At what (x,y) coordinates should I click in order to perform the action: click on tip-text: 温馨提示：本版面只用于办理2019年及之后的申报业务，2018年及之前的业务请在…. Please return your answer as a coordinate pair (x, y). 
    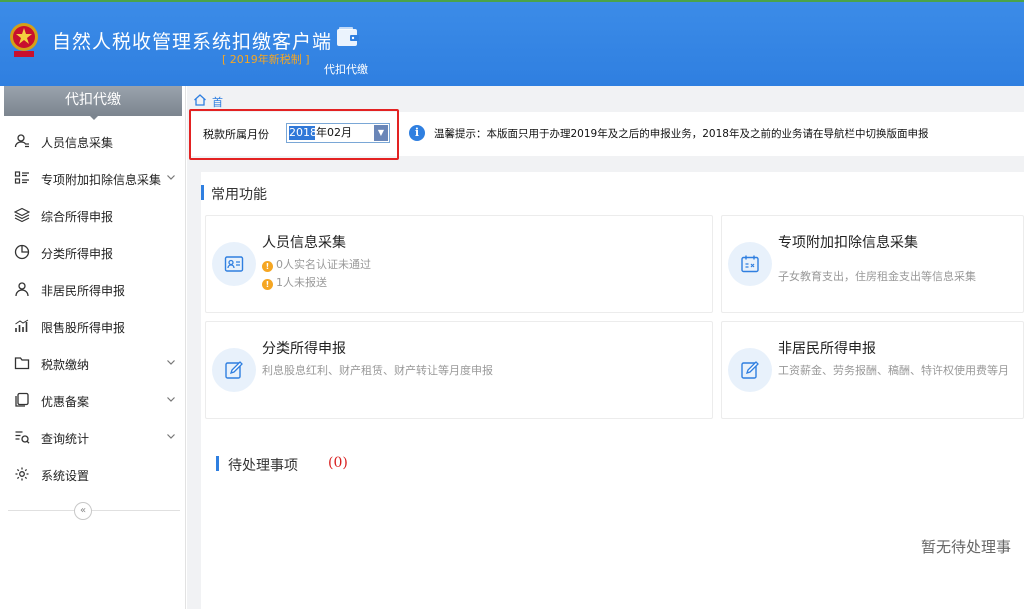
    Looking at the image, I should click on (681, 134).